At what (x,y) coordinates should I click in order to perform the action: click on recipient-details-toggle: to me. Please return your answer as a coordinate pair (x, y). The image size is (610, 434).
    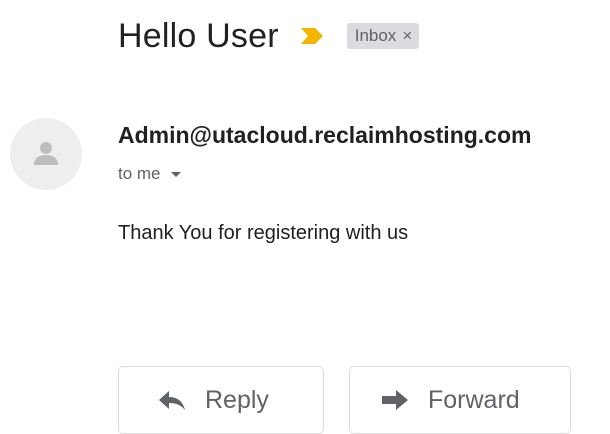
    Looking at the image, I should click on (149, 174).